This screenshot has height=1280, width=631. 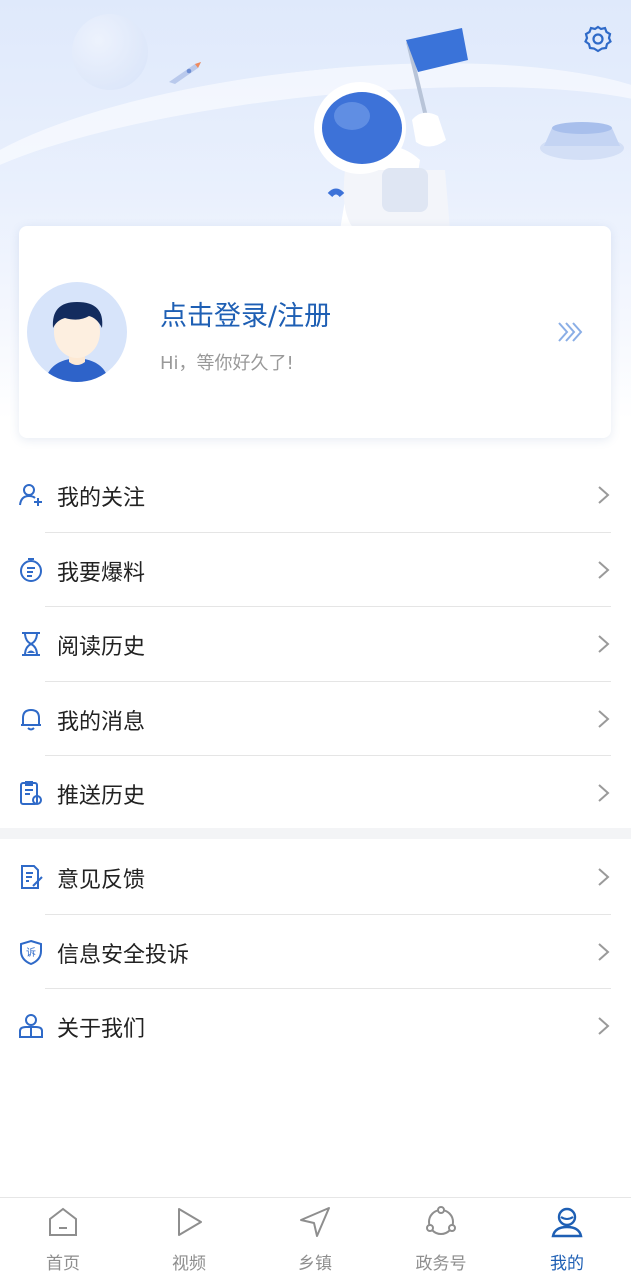 What do you see at coordinates (315, 719) in the screenshot?
I see `menu-item-messages: 我的消息` at bounding box center [315, 719].